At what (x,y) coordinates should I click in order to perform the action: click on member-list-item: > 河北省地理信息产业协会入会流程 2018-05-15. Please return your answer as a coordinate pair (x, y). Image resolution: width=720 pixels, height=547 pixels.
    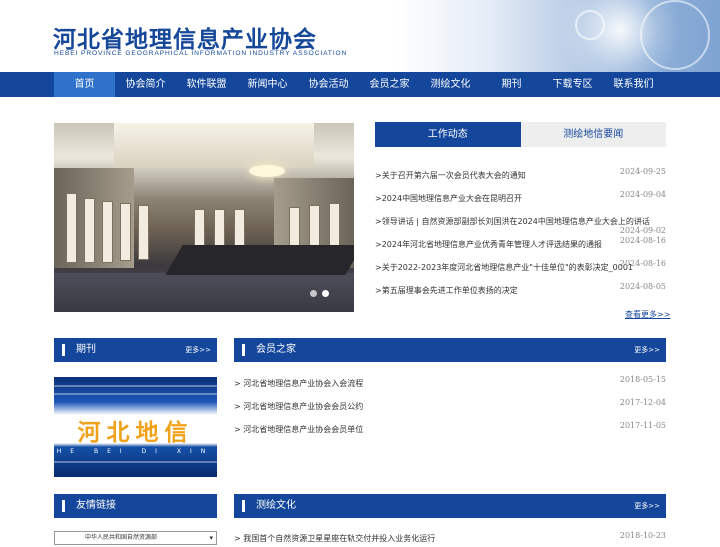
    Looking at the image, I should click on (450, 383).